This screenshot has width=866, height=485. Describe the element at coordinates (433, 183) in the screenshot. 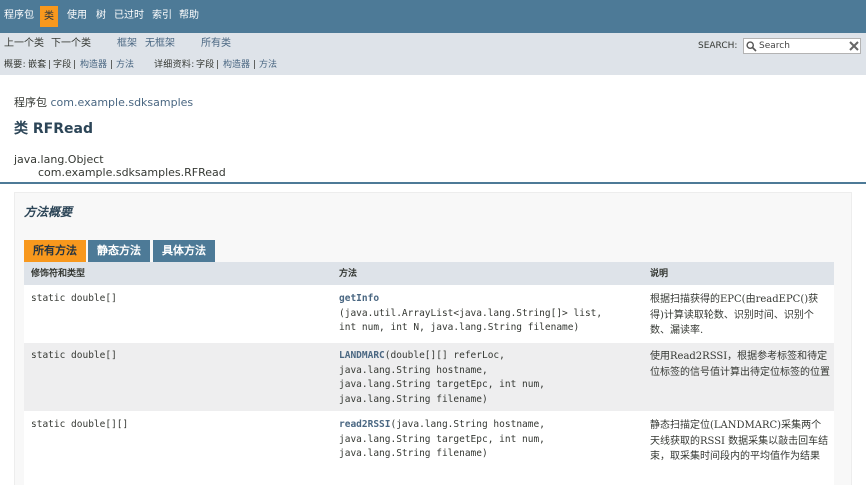

I see `header-divider` at that location.